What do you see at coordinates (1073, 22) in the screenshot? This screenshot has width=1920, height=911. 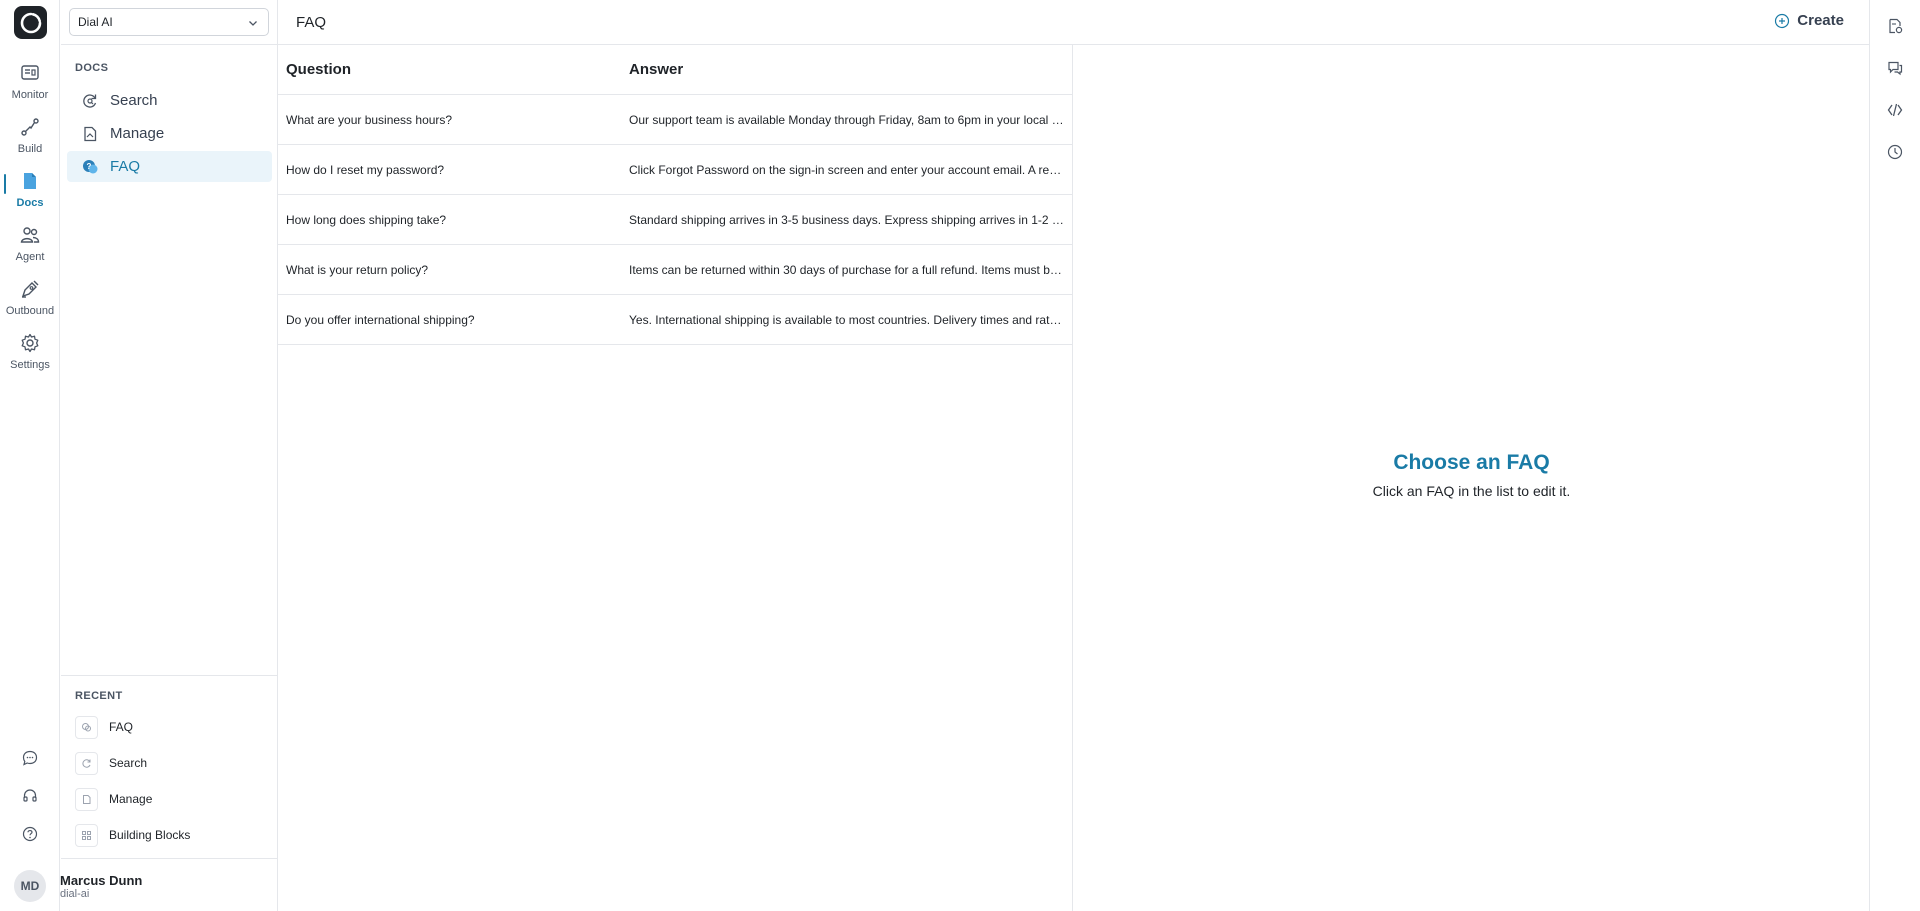 I see `page-header: FAQ Create` at bounding box center [1073, 22].